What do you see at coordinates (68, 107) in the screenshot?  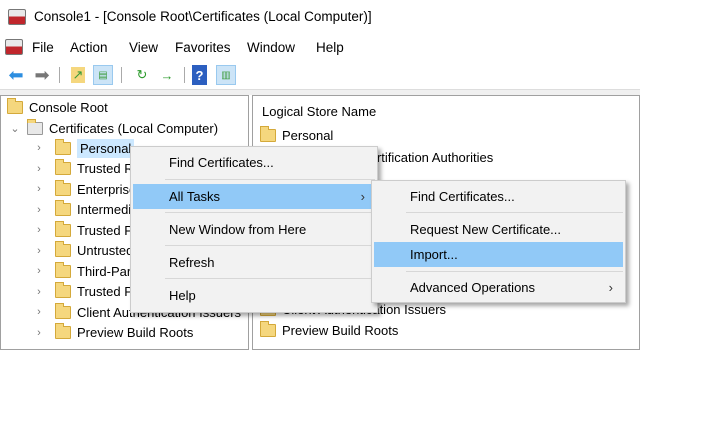 I see `tree-label: Console Root` at bounding box center [68, 107].